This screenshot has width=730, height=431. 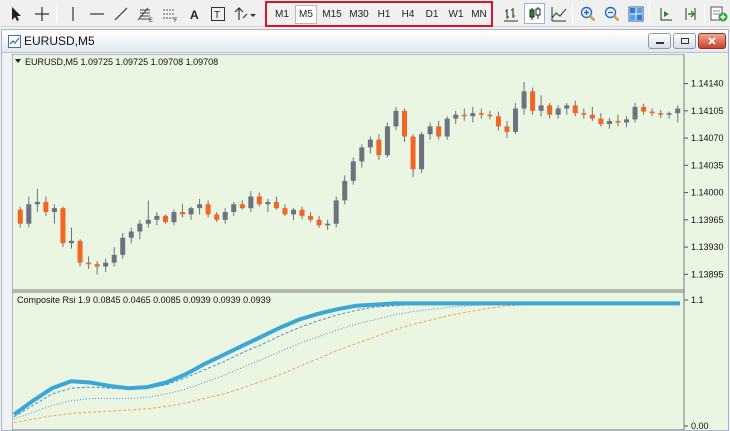 I want to click on timeframe-m30: M30, so click(x=359, y=14).